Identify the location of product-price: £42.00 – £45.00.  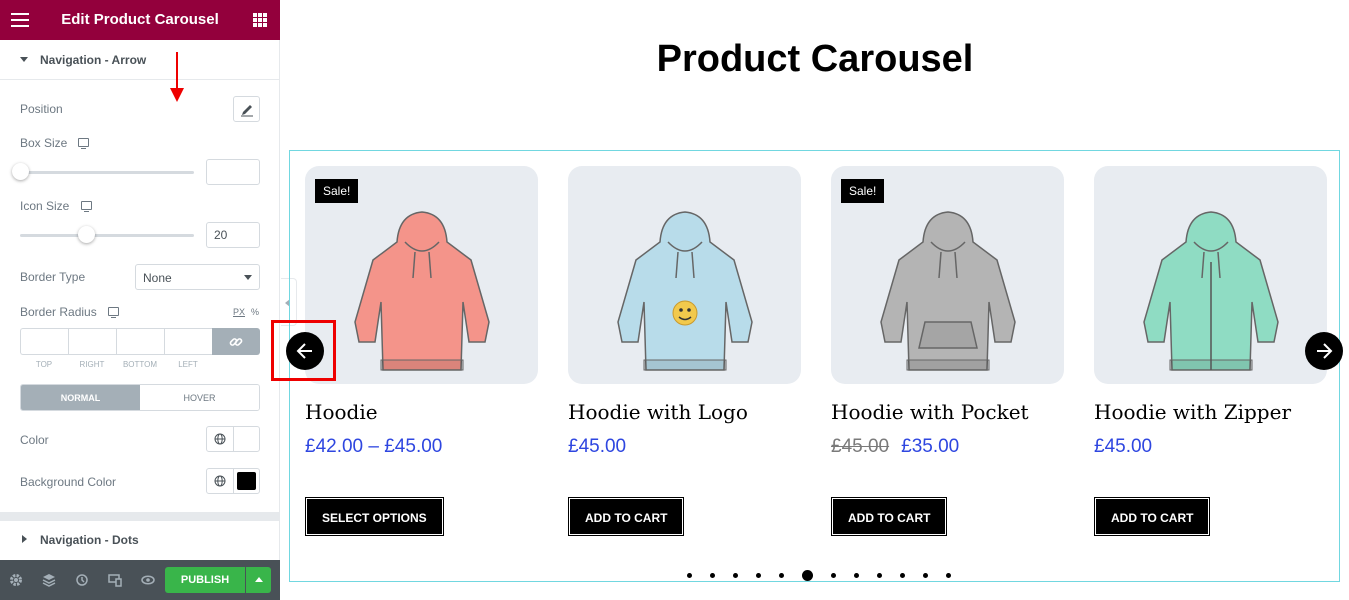
(373, 447).